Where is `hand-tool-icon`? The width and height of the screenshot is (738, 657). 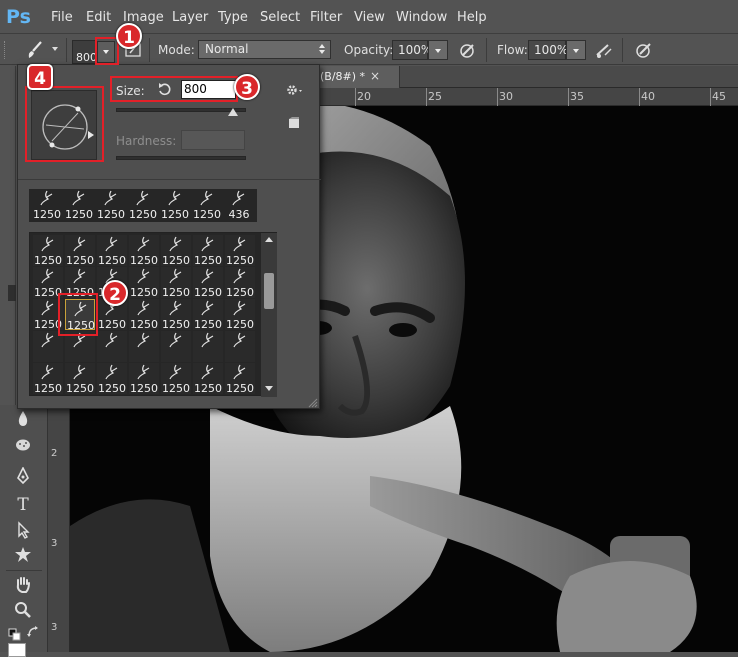 hand-tool-icon is located at coordinates (23, 586).